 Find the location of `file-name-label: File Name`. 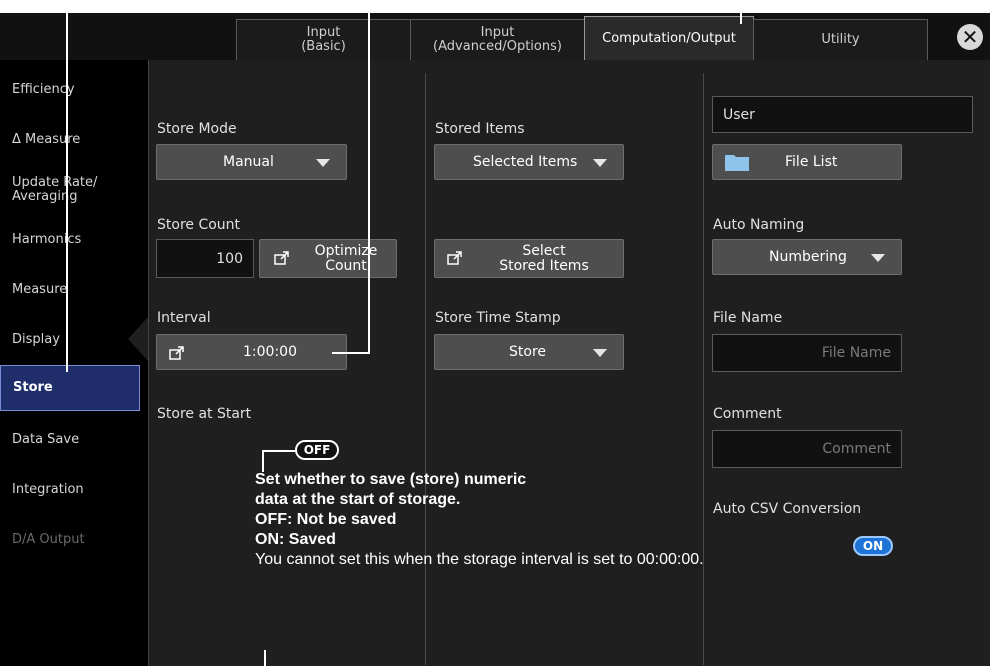

file-name-label: File Name is located at coordinates (748, 318).